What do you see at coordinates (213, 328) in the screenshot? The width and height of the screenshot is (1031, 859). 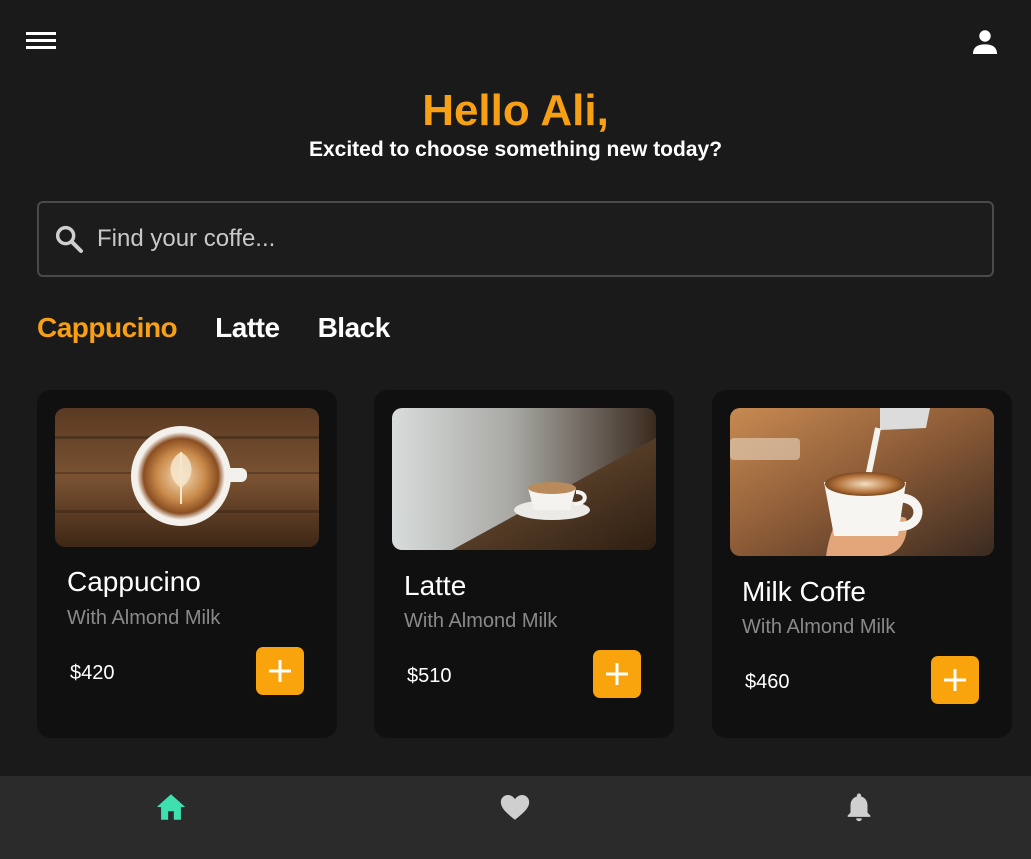 I see `category-tabs: Cappucino Latte Black` at bounding box center [213, 328].